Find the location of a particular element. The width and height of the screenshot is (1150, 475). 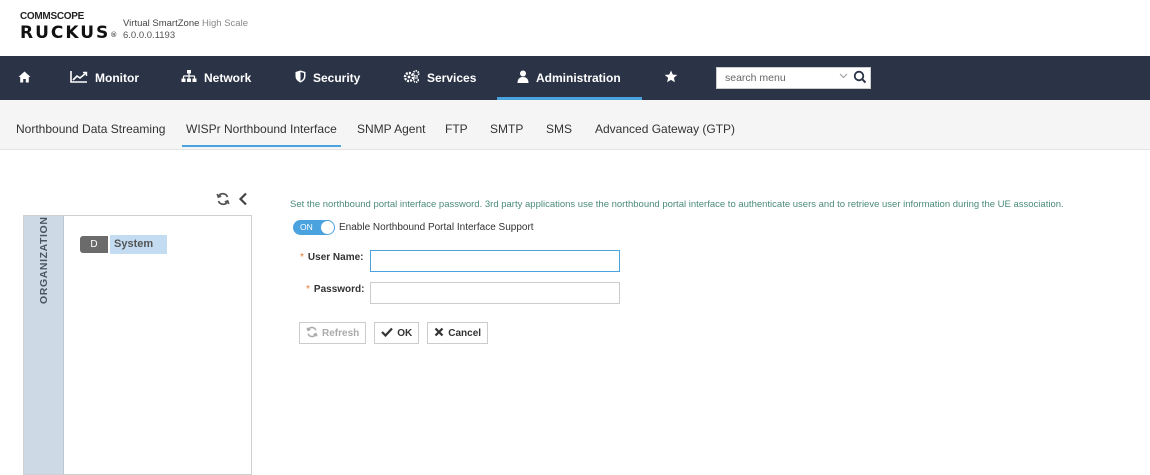

tree-node-system: D System is located at coordinates (124, 244).